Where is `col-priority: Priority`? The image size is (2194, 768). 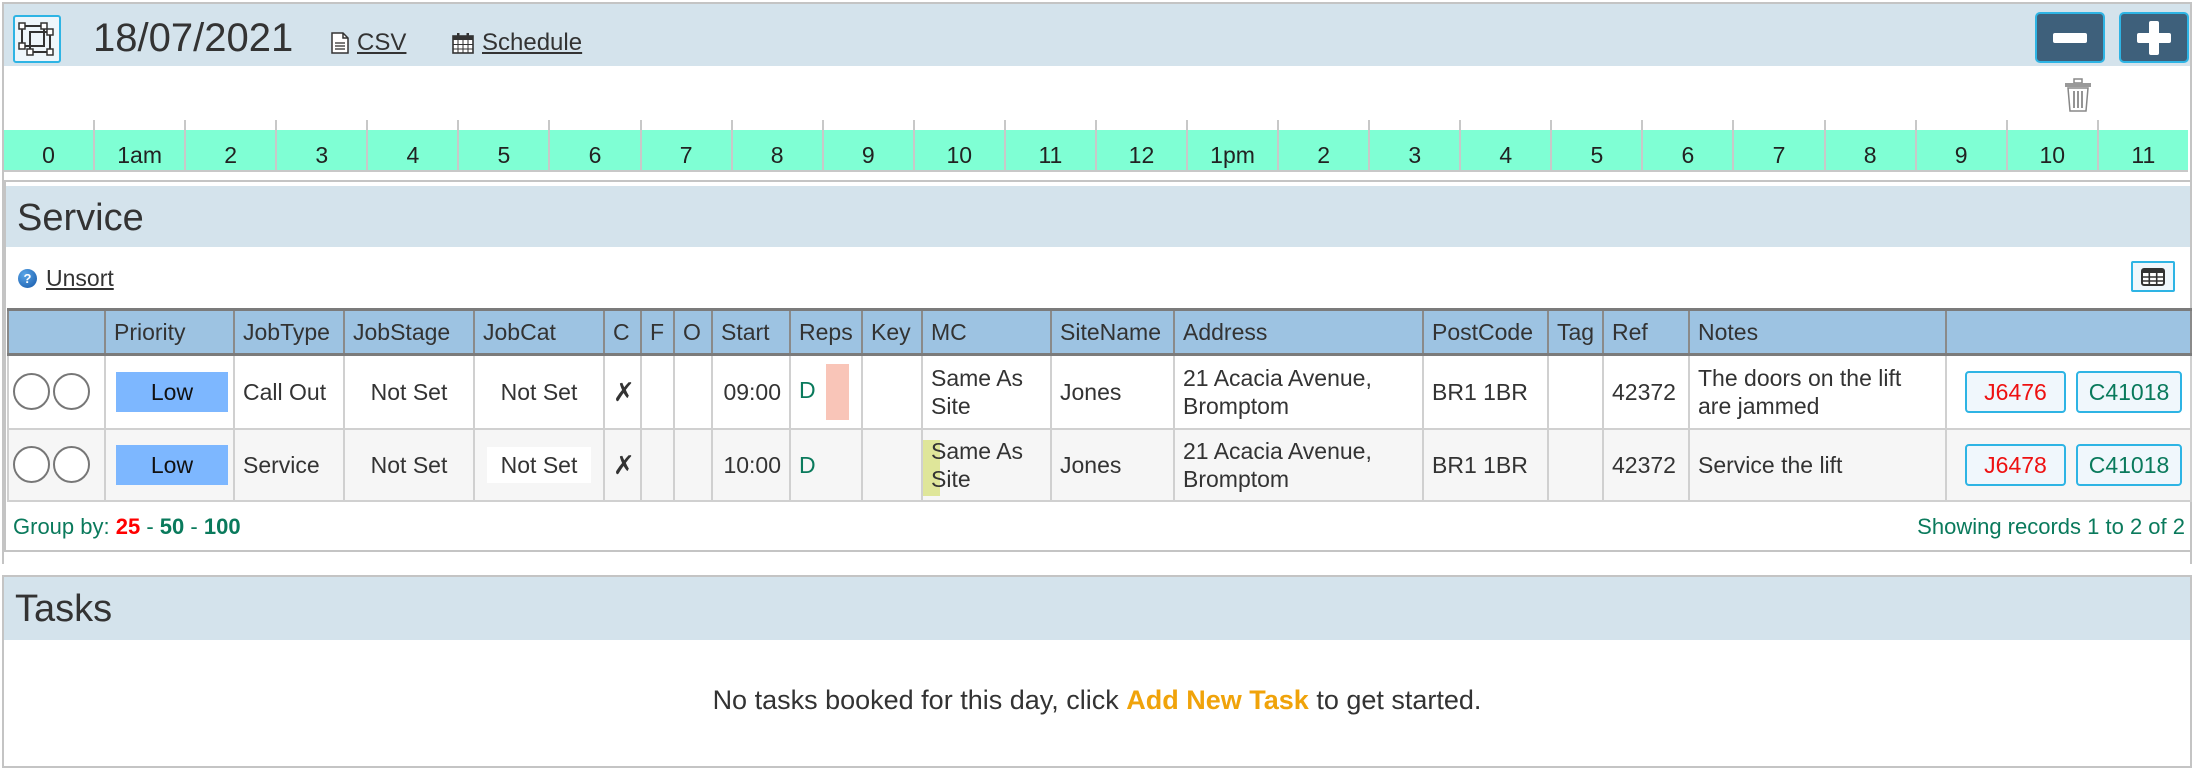
col-priority: Priority is located at coordinates (169, 332).